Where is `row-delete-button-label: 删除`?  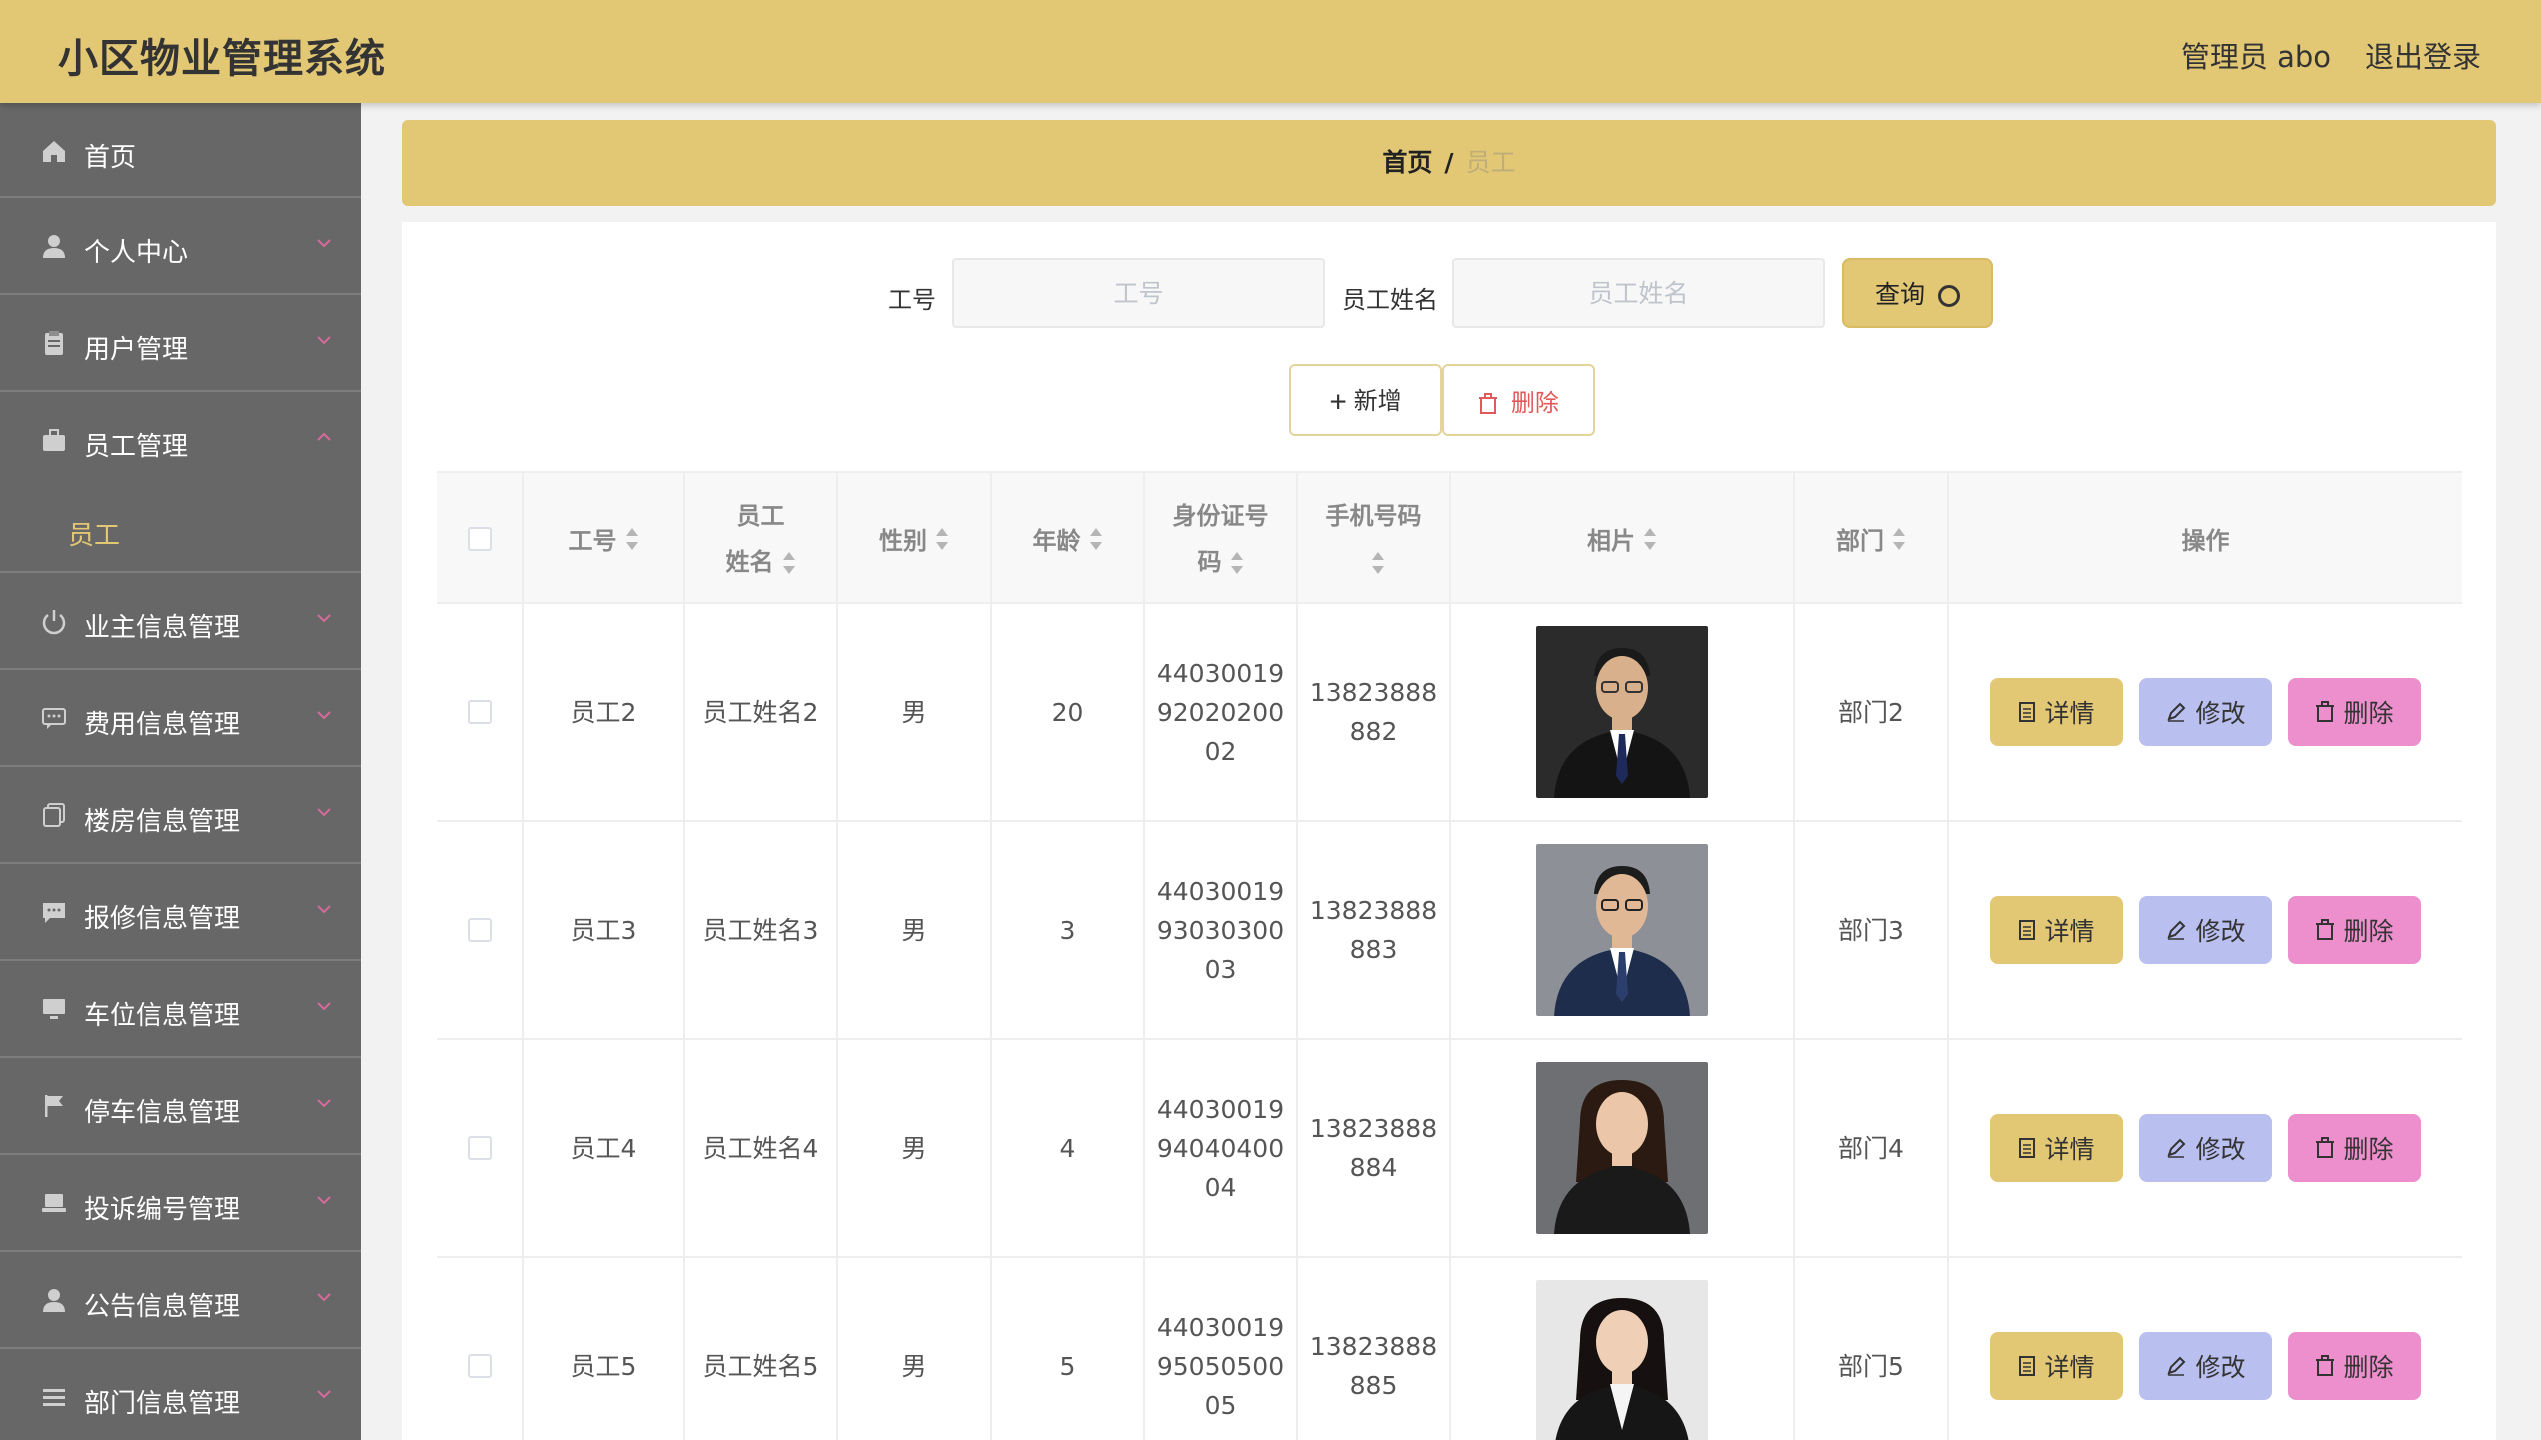 row-delete-button-label: 删除 is located at coordinates (2368, 714).